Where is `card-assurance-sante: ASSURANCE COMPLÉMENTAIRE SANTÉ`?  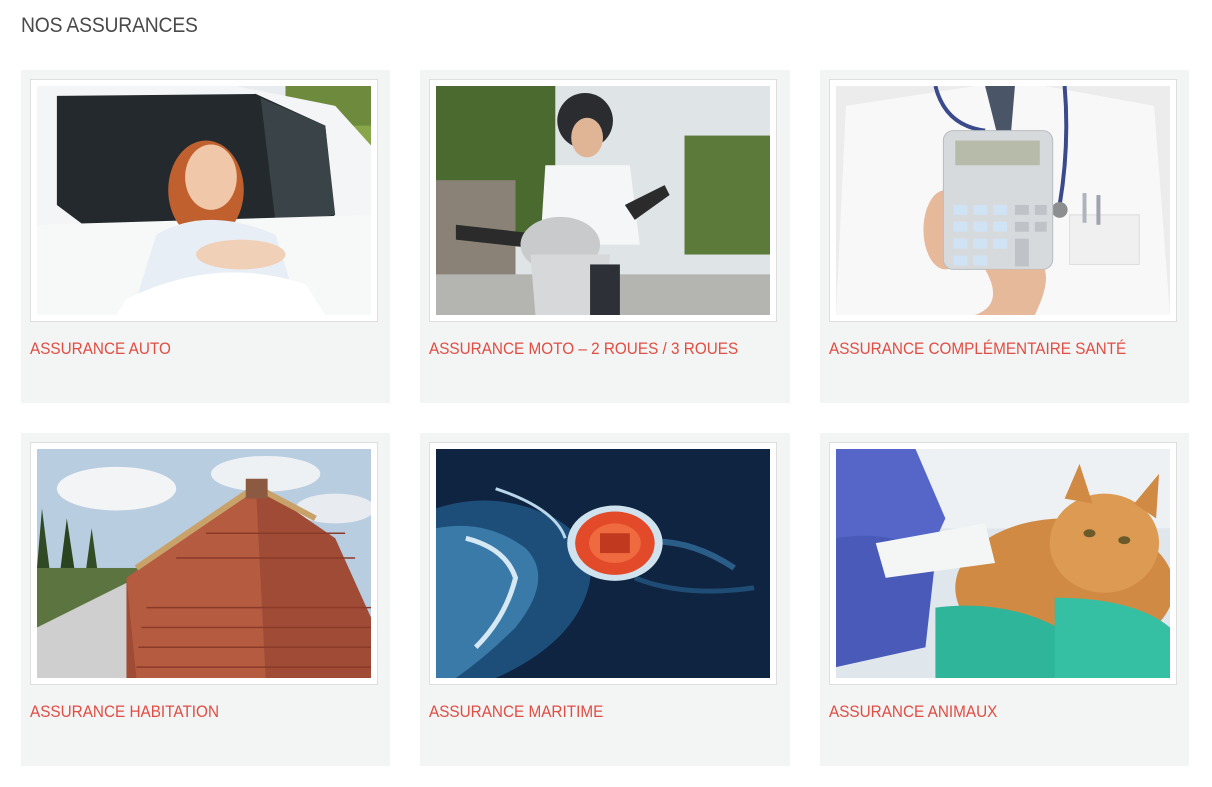
card-assurance-sante: ASSURANCE COMPLÉMENTAIRE SANTÉ is located at coordinates (1004, 236).